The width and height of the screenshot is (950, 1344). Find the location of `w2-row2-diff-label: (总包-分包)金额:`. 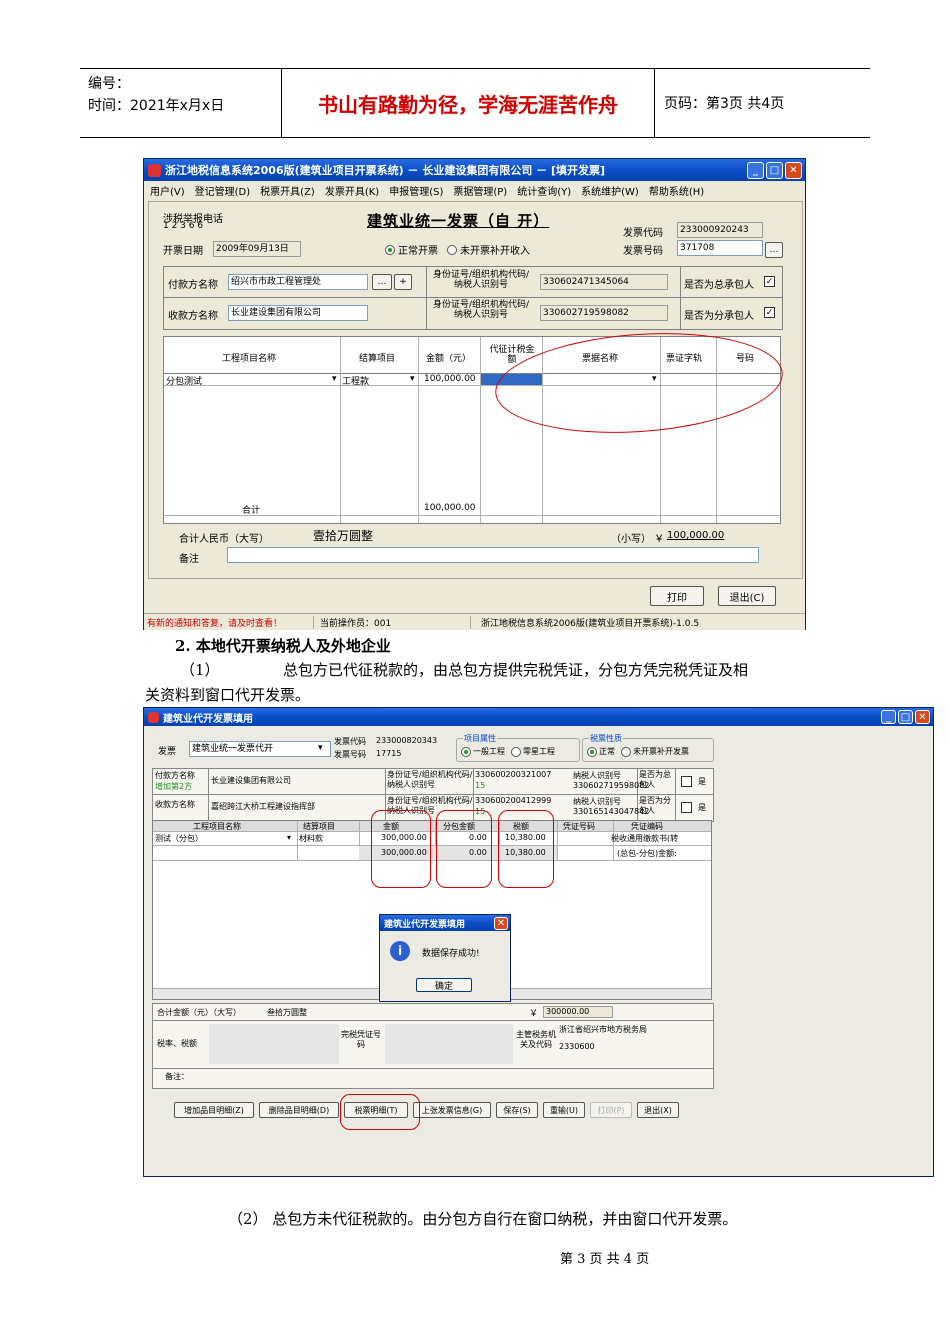

w2-row2-diff-label: (总包-分包)金额: is located at coordinates (647, 853).